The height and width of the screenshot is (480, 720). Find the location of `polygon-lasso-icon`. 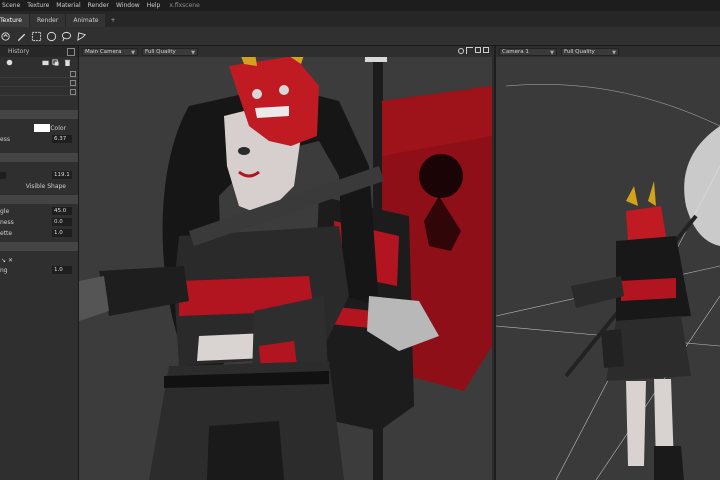

polygon-lasso-icon is located at coordinates (81, 36).